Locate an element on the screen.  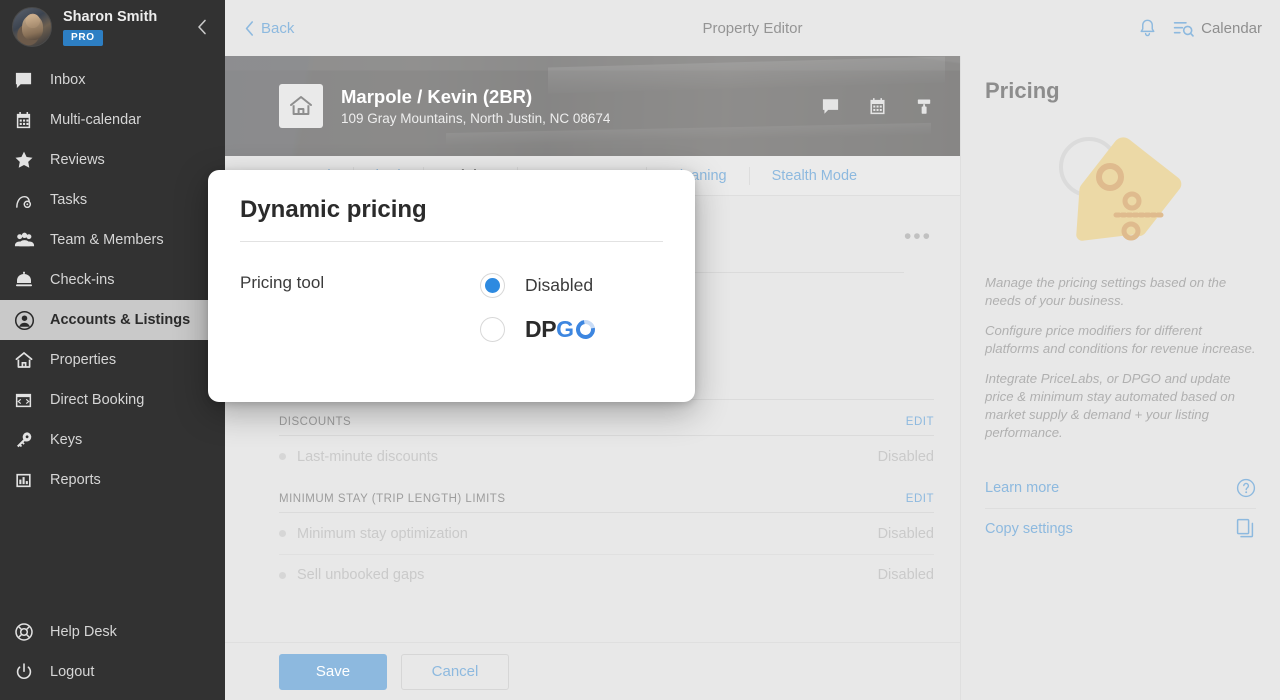
radio-option-disabled: Disabled is located at coordinates (537, 285).